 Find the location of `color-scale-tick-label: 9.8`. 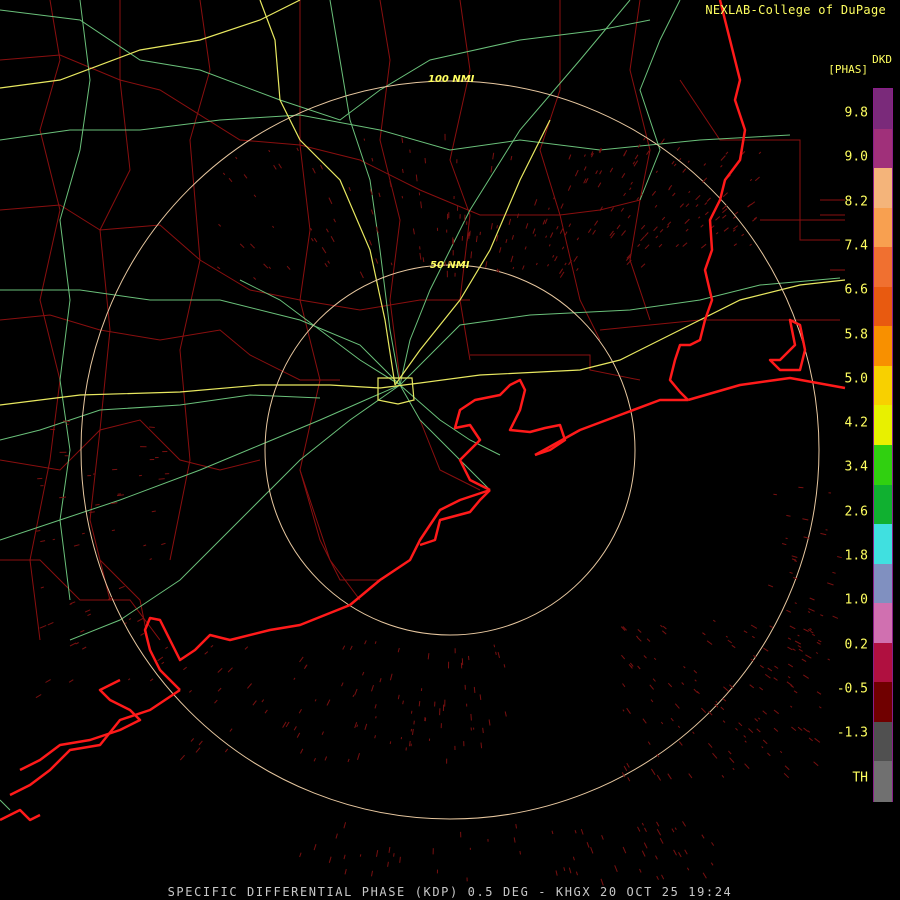

color-scale-tick-label: 9.8 is located at coordinates (856, 113).